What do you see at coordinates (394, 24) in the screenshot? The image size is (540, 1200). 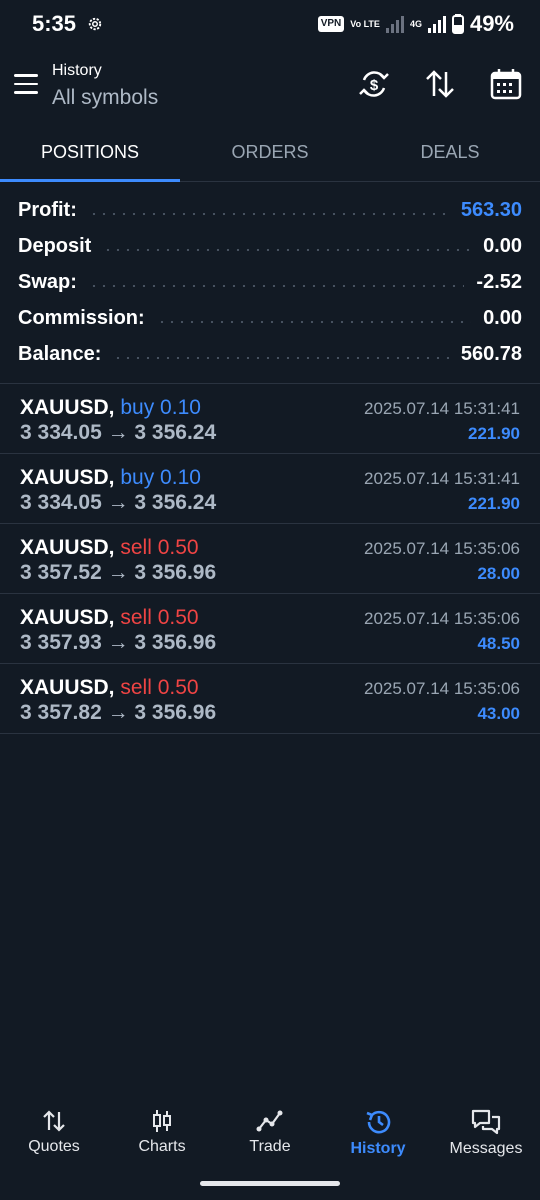 I see `signal-bars-sim1-icon` at bounding box center [394, 24].